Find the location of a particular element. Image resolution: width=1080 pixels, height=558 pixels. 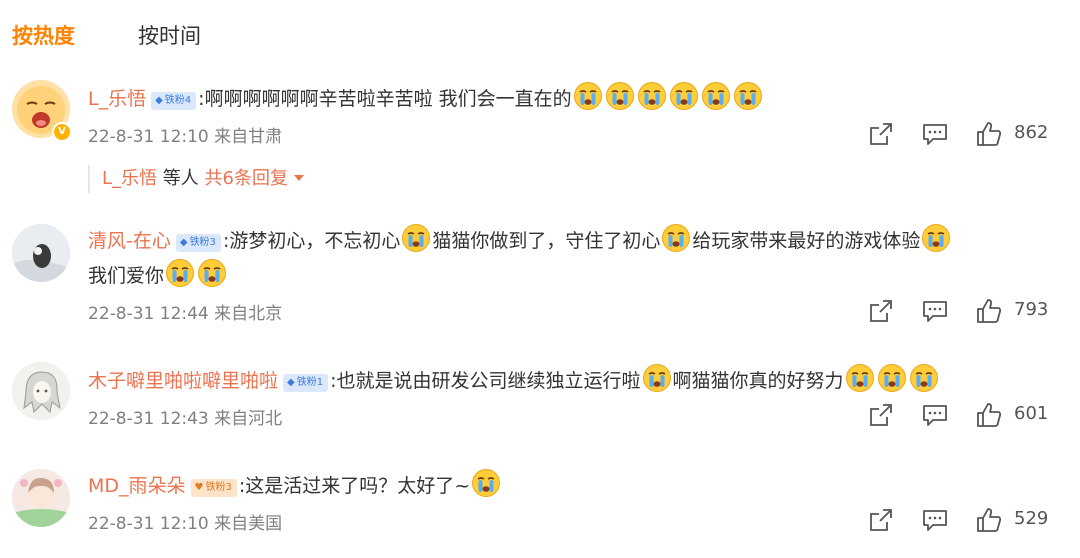

like-count: 529 is located at coordinates (1031, 518).